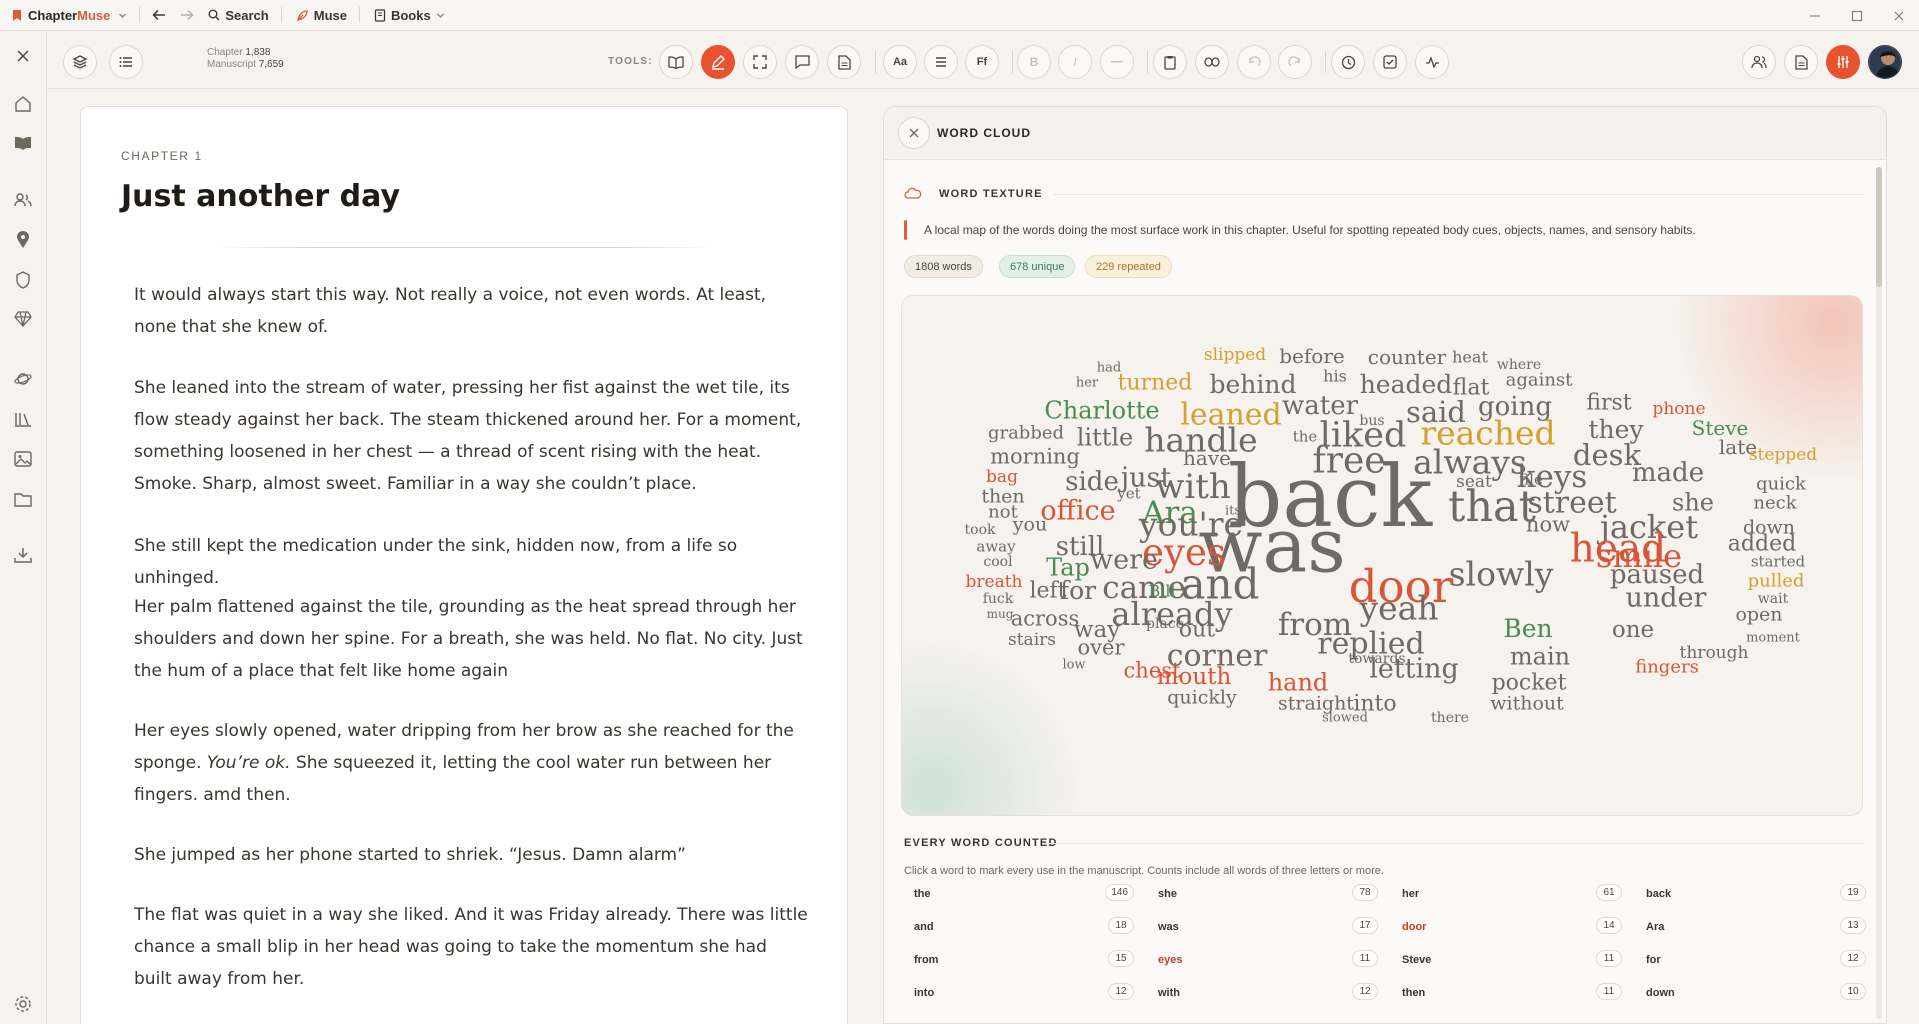  What do you see at coordinates (994, 582) in the screenshot?
I see `cloud-word: breath` at bounding box center [994, 582].